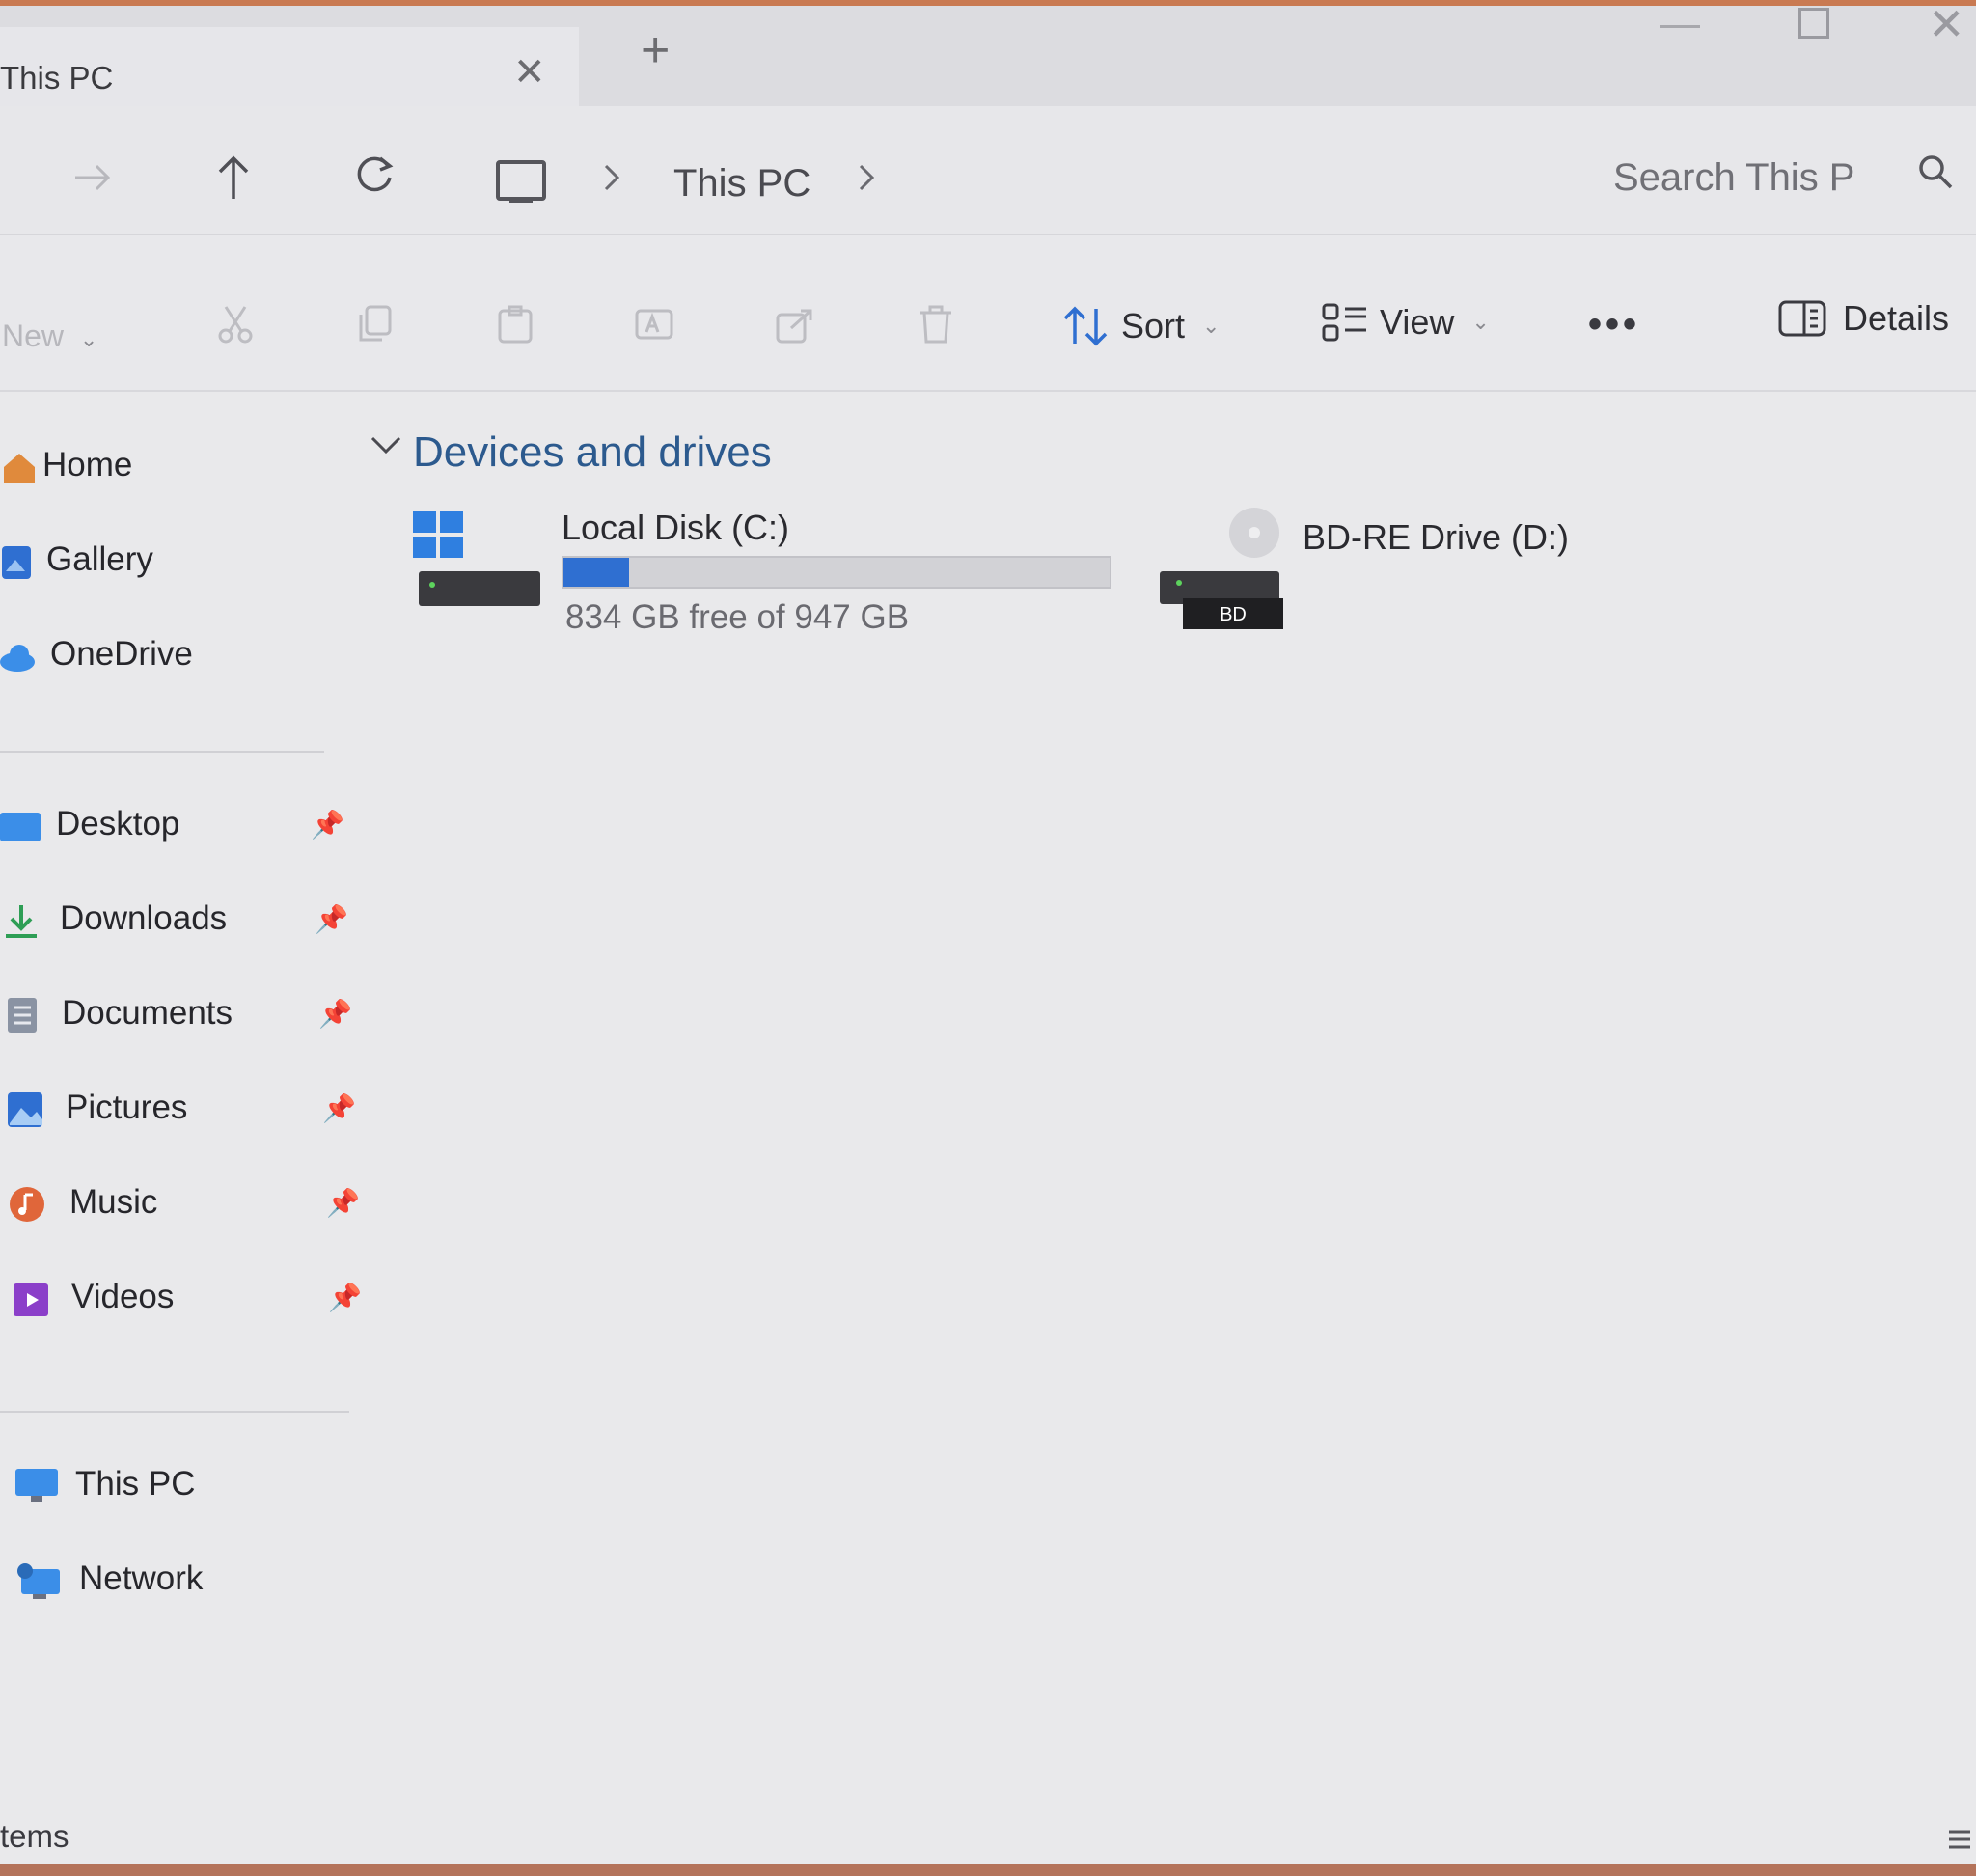  Describe the element at coordinates (236, 324) in the screenshot. I see `cut-icon` at that location.